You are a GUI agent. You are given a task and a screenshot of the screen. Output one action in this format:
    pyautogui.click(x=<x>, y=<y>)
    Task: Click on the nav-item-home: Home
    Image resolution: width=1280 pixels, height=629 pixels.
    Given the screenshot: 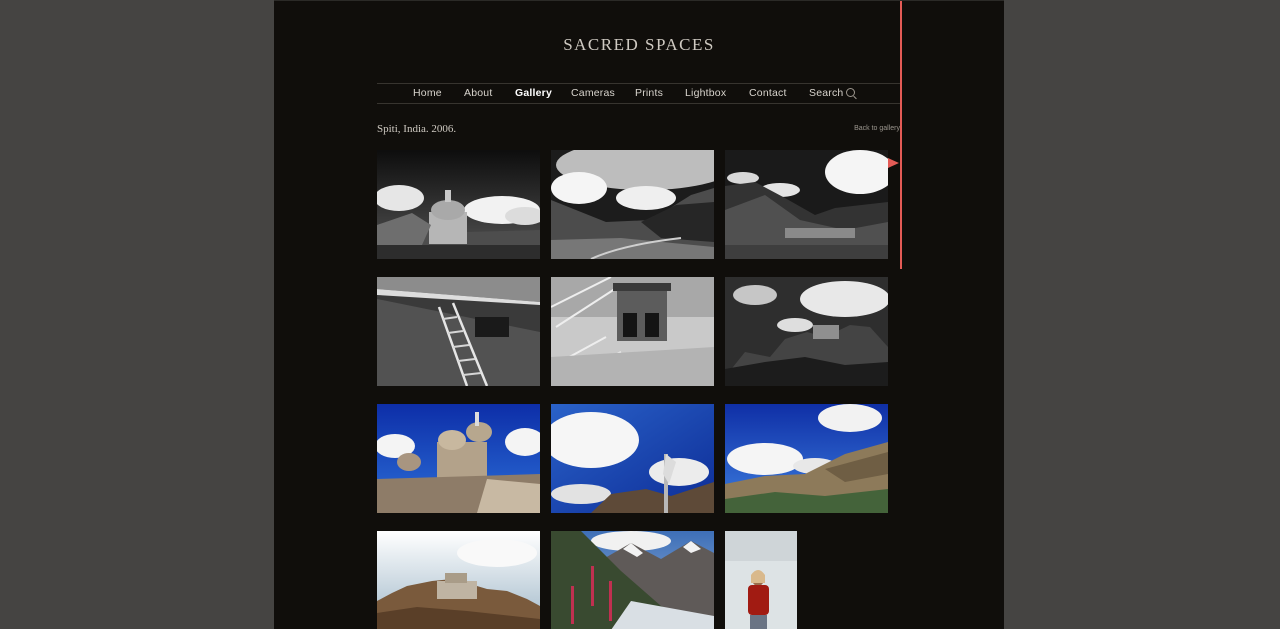 What is the action you would take?
    pyautogui.click(x=427, y=93)
    